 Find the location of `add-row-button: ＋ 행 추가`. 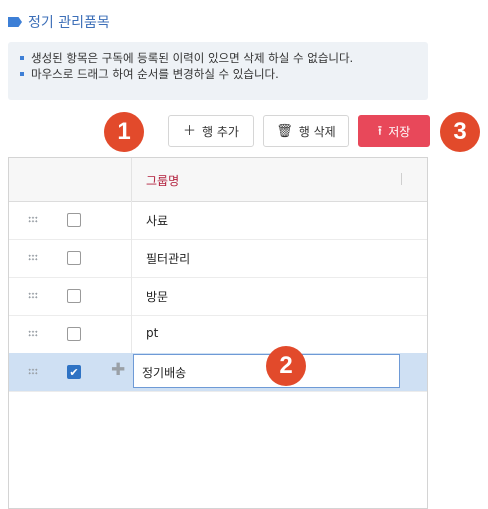

add-row-button: ＋ 행 추가 is located at coordinates (211, 131).